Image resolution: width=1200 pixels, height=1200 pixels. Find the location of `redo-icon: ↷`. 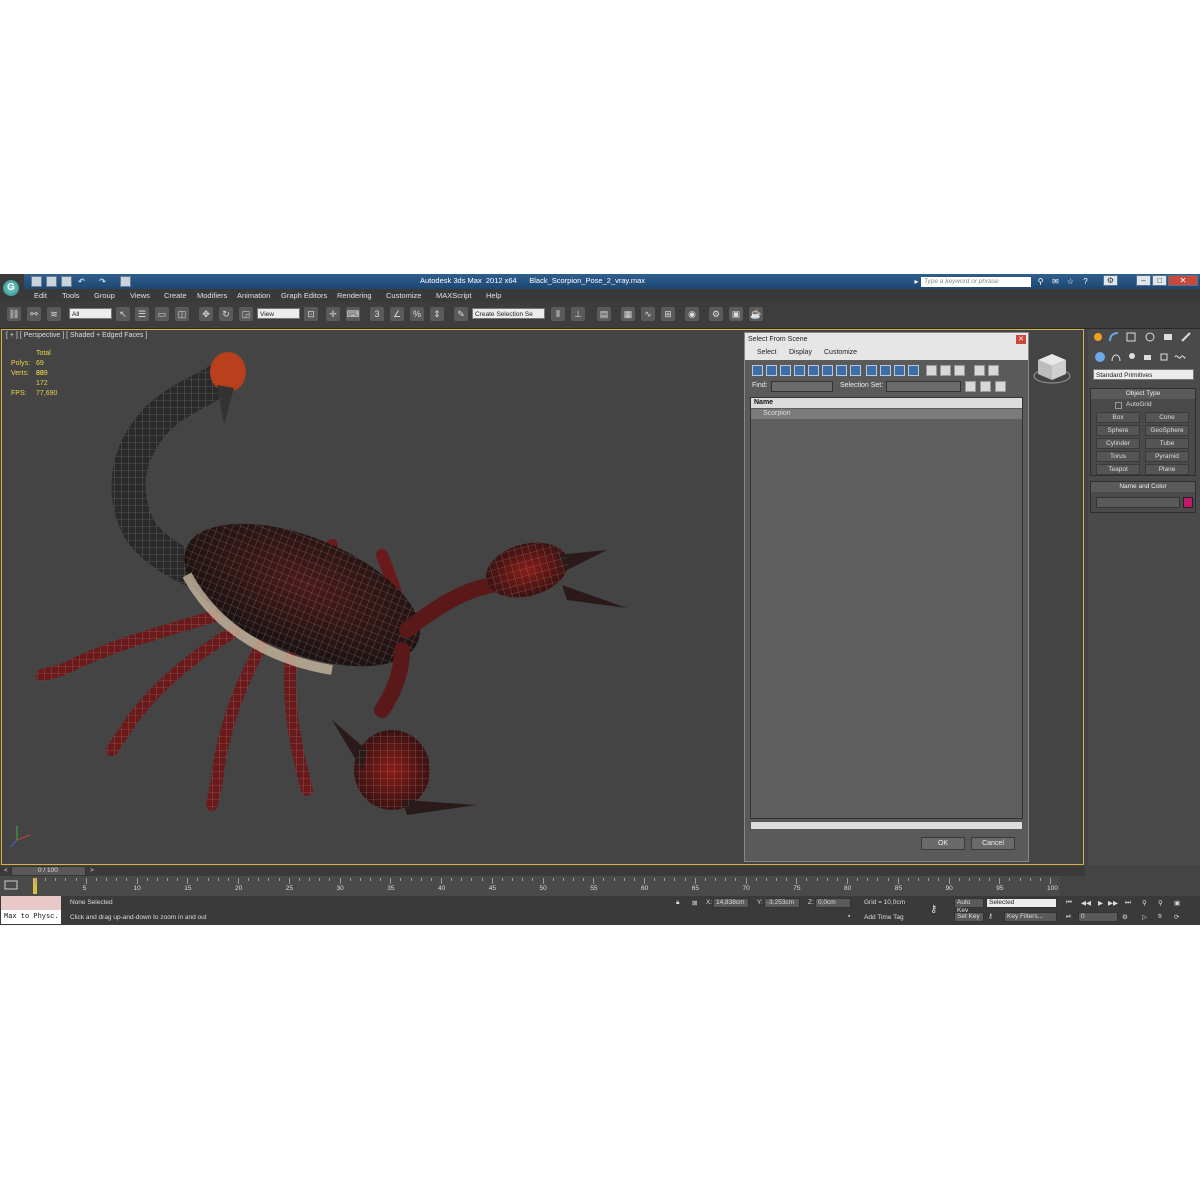

redo-icon: ↷ is located at coordinates (102, 281).